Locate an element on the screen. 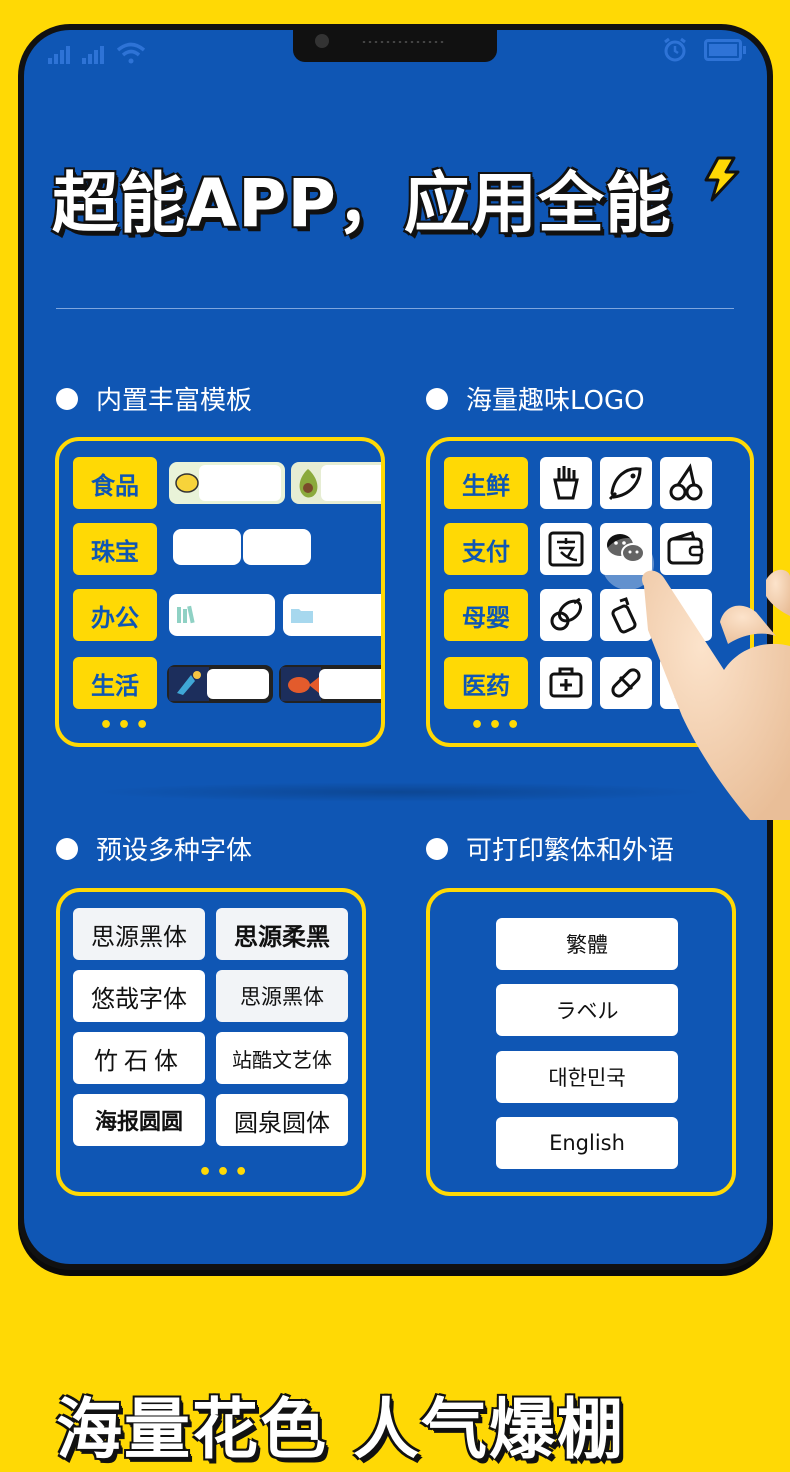  space-sticker-icon is located at coordinates (189, 684).